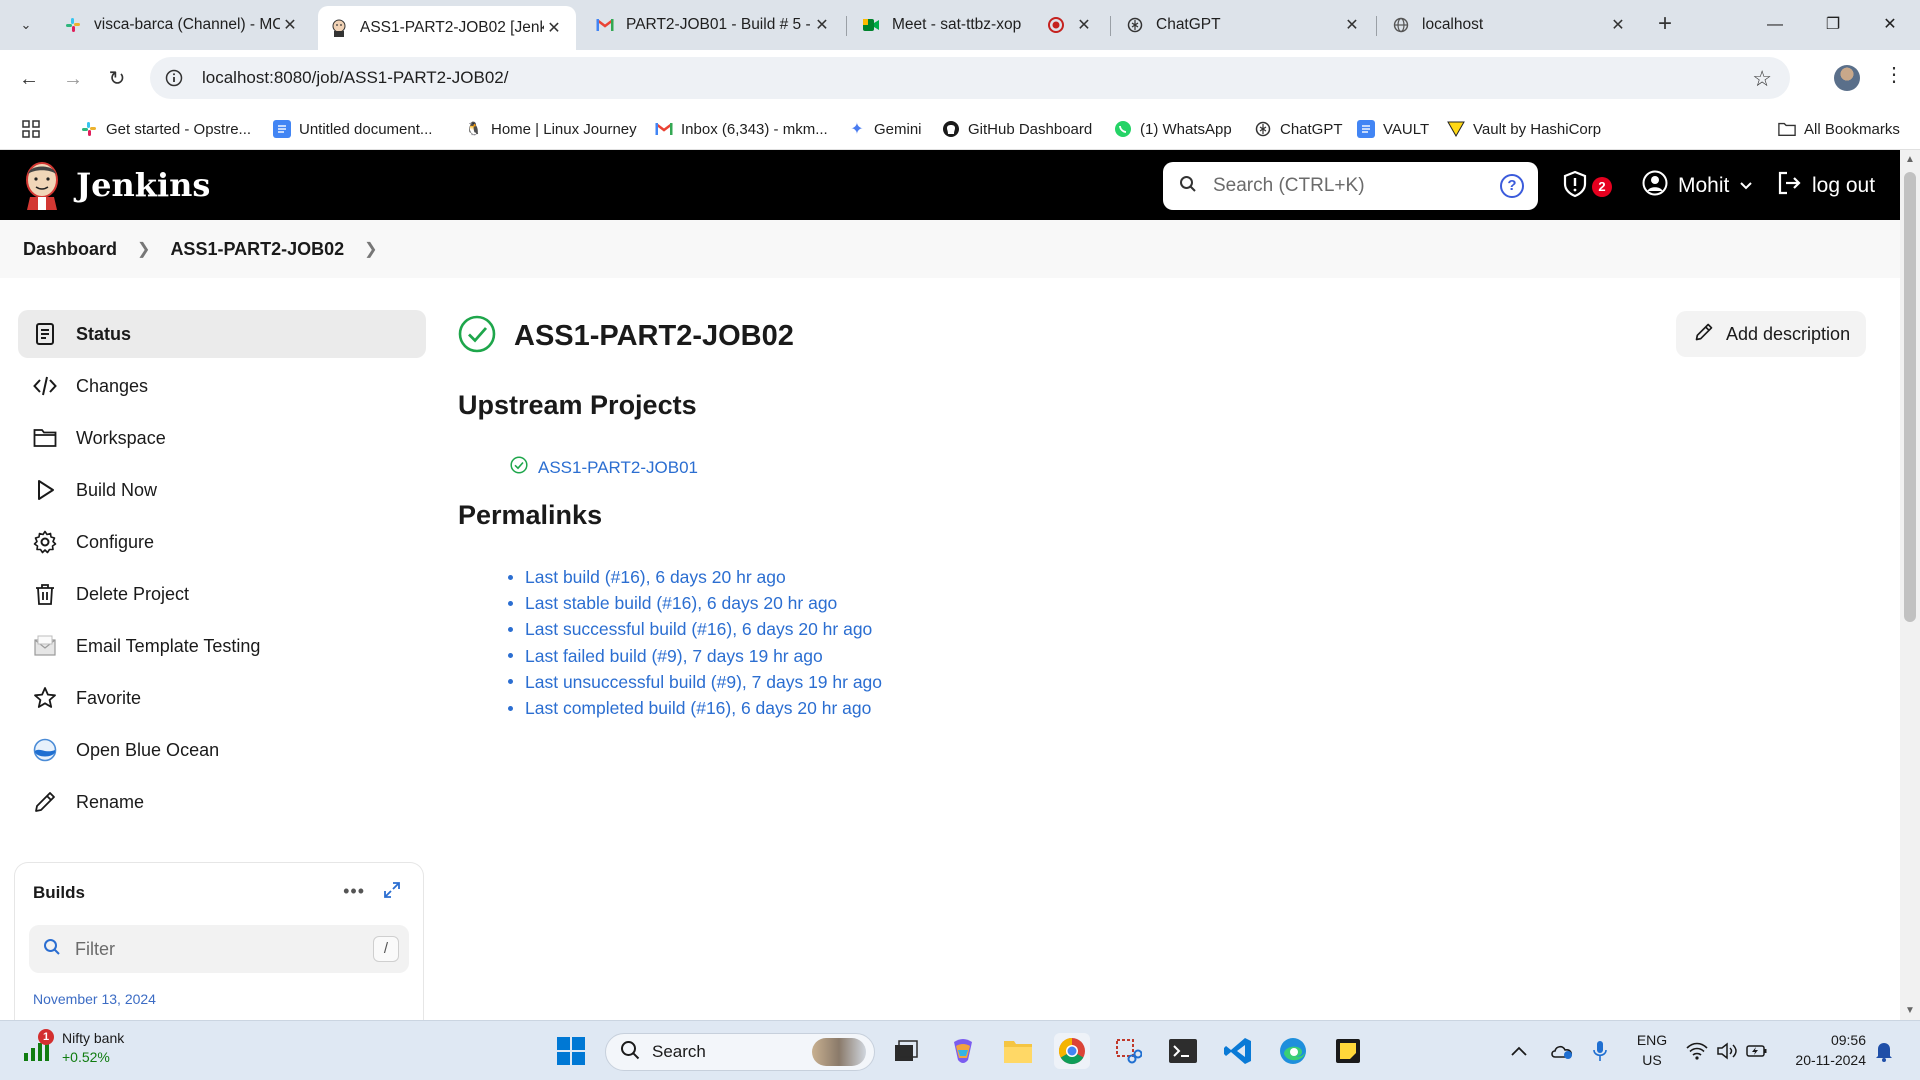  Describe the element at coordinates (116, 185) in the screenshot. I see `jenkins-logo: Jenkins` at that location.